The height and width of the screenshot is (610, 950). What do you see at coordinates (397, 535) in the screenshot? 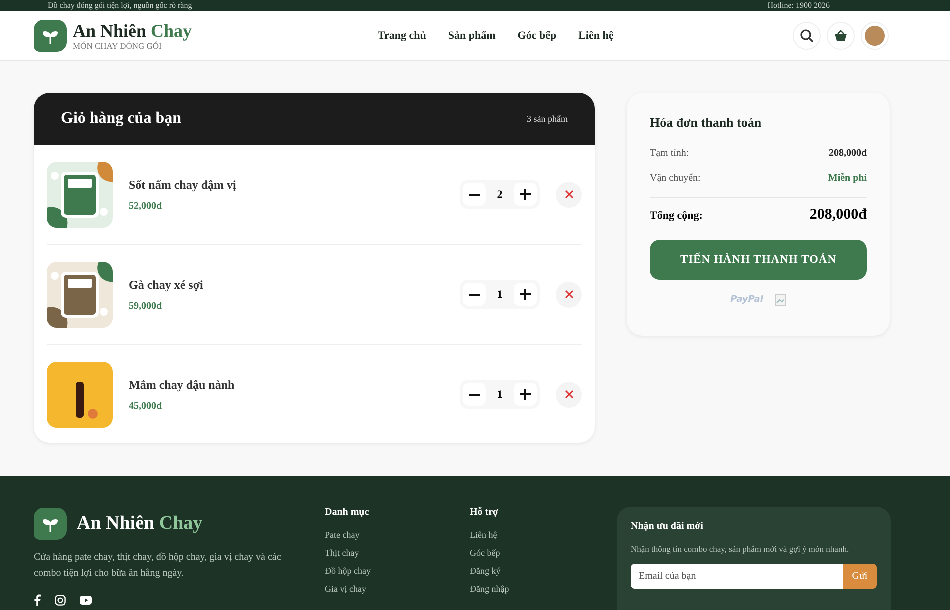
I see `footer-link: Pate chay` at bounding box center [397, 535].